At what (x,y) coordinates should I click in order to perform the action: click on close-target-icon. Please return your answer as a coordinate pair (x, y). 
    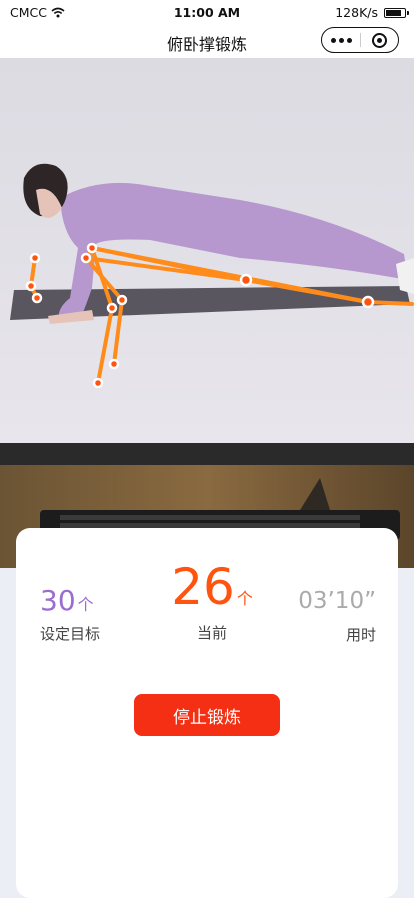
    Looking at the image, I should click on (379, 40).